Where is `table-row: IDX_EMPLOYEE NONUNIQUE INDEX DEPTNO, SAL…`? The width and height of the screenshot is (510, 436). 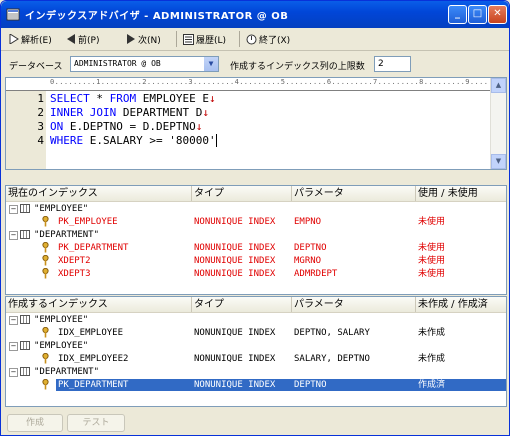
table-row: IDX_EMPLOYEE NONUNIQUE INDEX DEPTNO, SAL… is located at coordinates (256, 333).